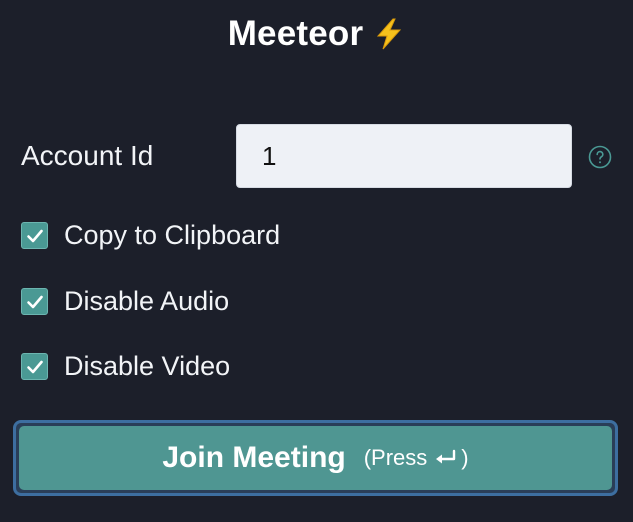 The width and height of the screenshot is (633, 522). What do you see at coordinates (254, 457) in the screenshot?
I see `join-meeting-label: Join Meeting` at bounding box center [254, 457].